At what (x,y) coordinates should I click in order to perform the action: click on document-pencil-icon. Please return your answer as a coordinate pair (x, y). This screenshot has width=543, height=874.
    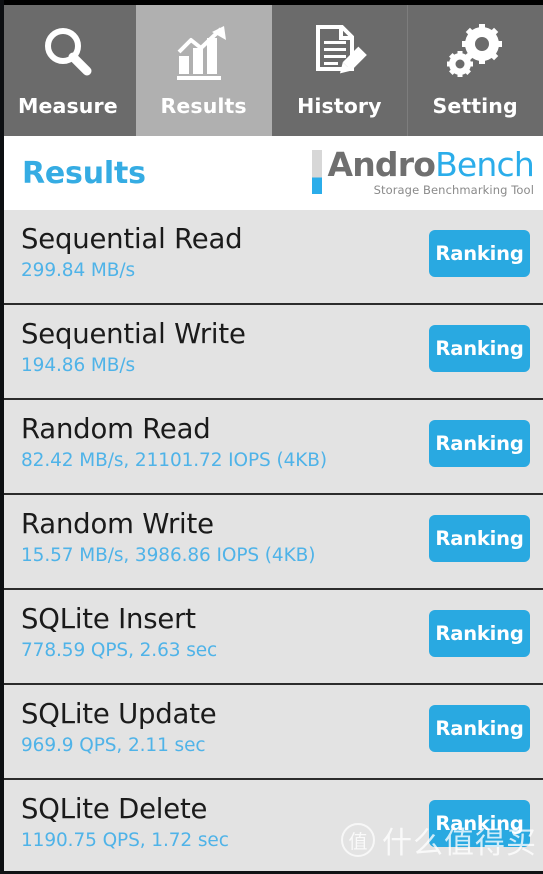
    Looking at the image, I should click on (339, 53).